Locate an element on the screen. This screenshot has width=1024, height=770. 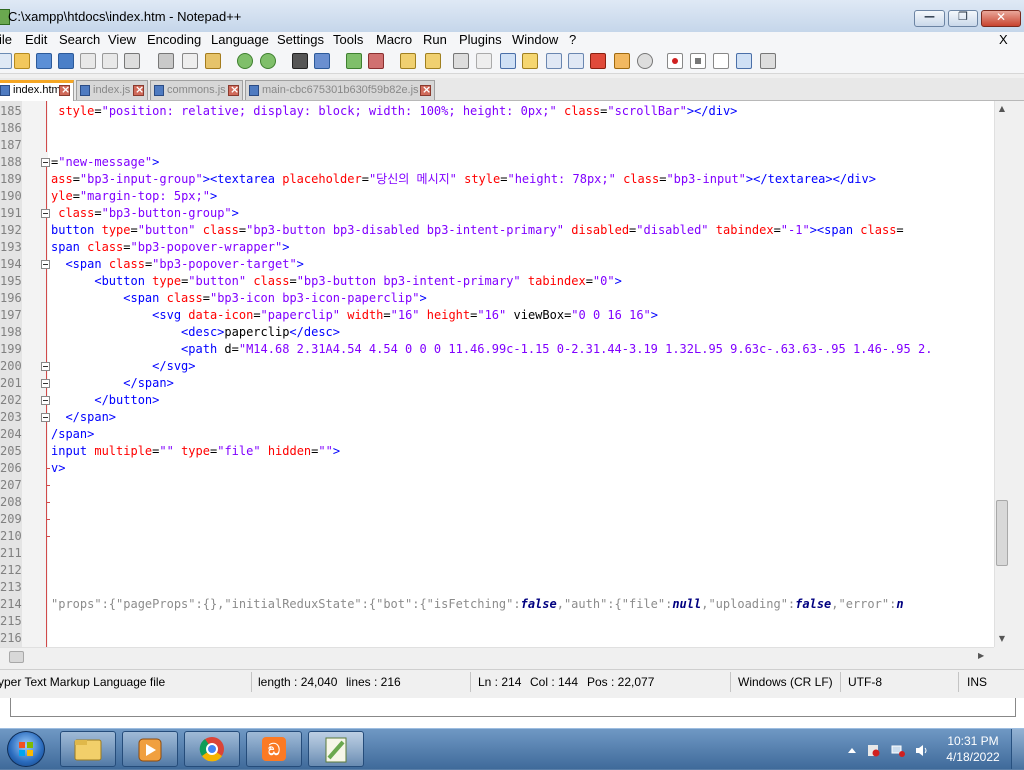
find-icon is located at coordinates (300, 61).